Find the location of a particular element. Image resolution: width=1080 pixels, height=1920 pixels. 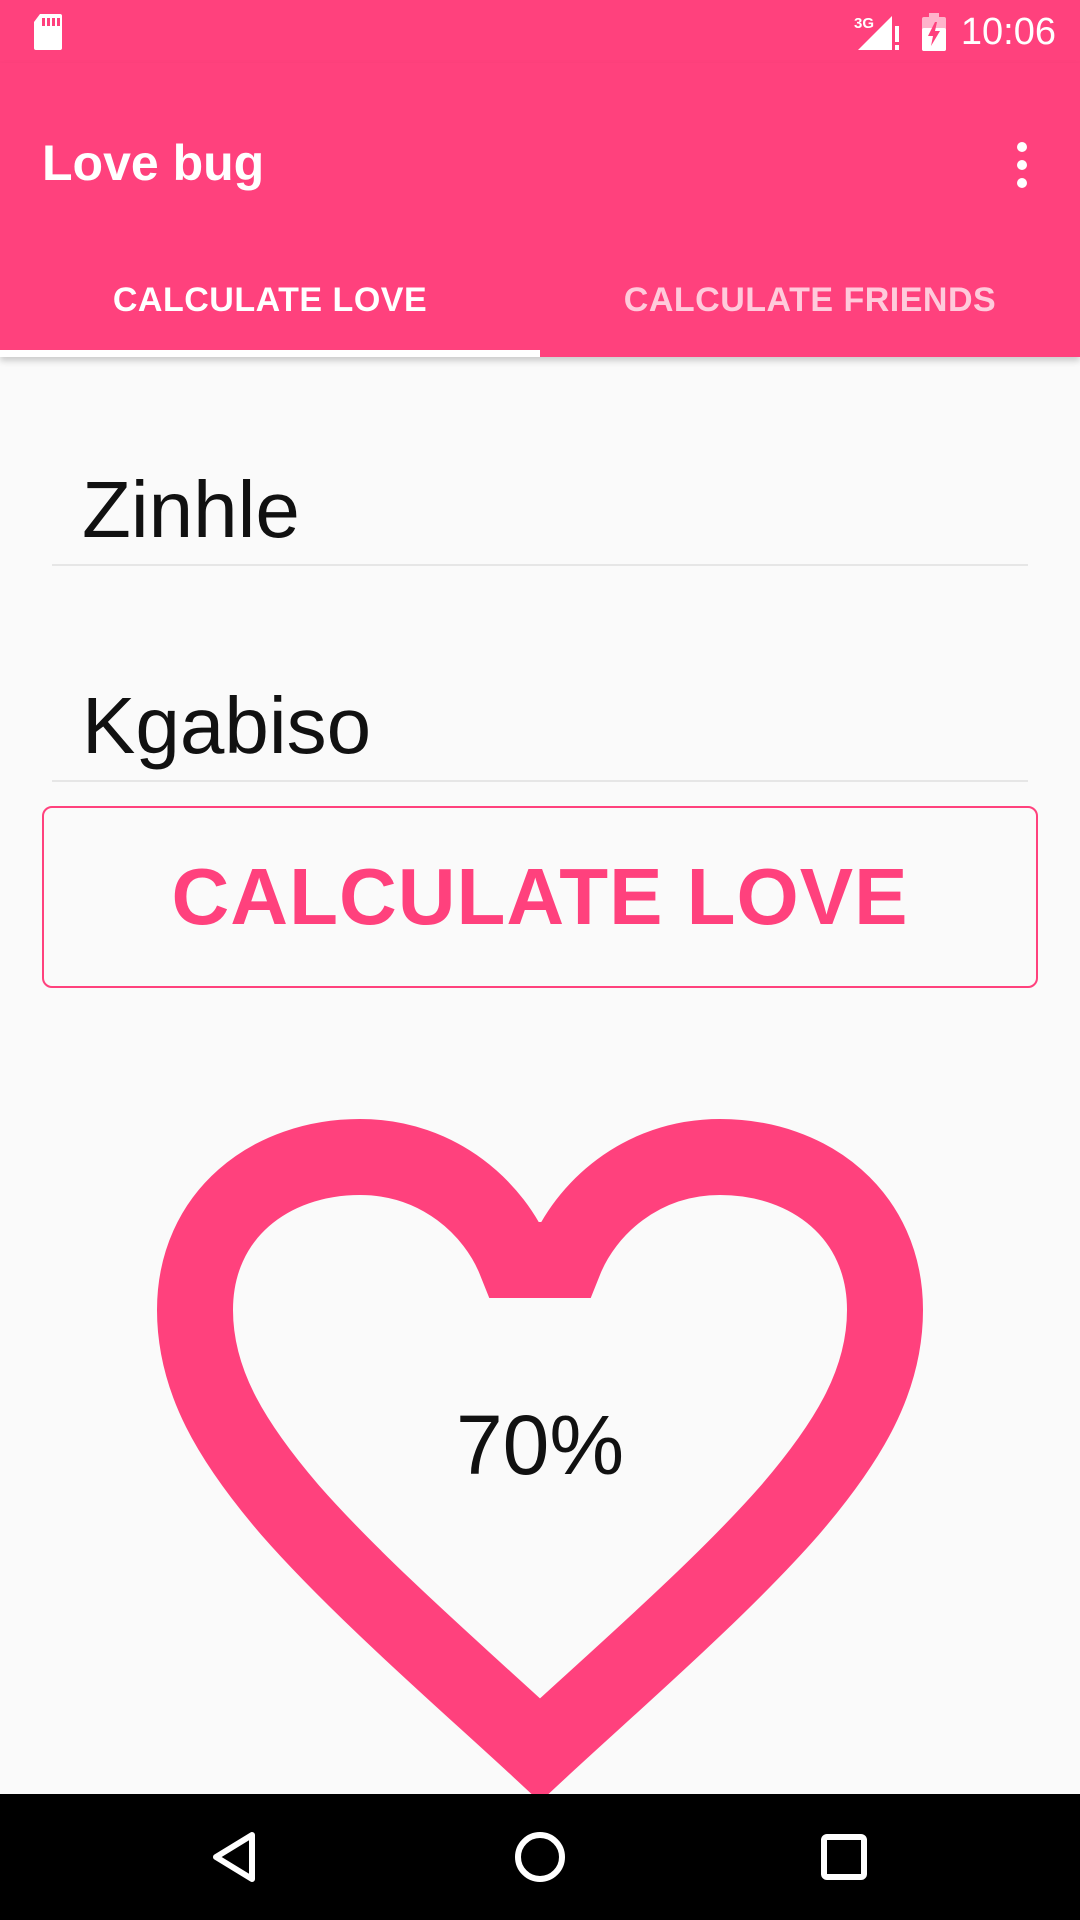

svg-text: 3G is located at coordinates (864, 23).